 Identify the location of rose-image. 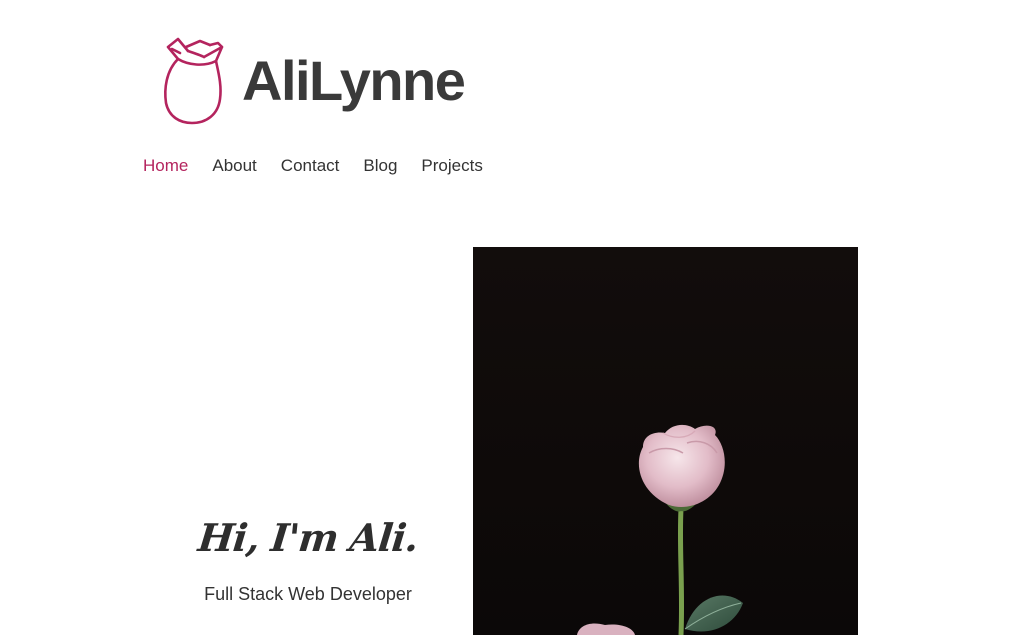
(660, 529).